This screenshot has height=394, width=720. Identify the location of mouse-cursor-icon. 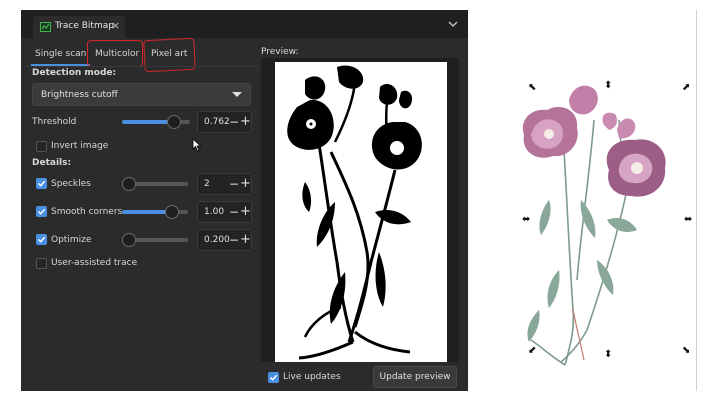
(197, 145).